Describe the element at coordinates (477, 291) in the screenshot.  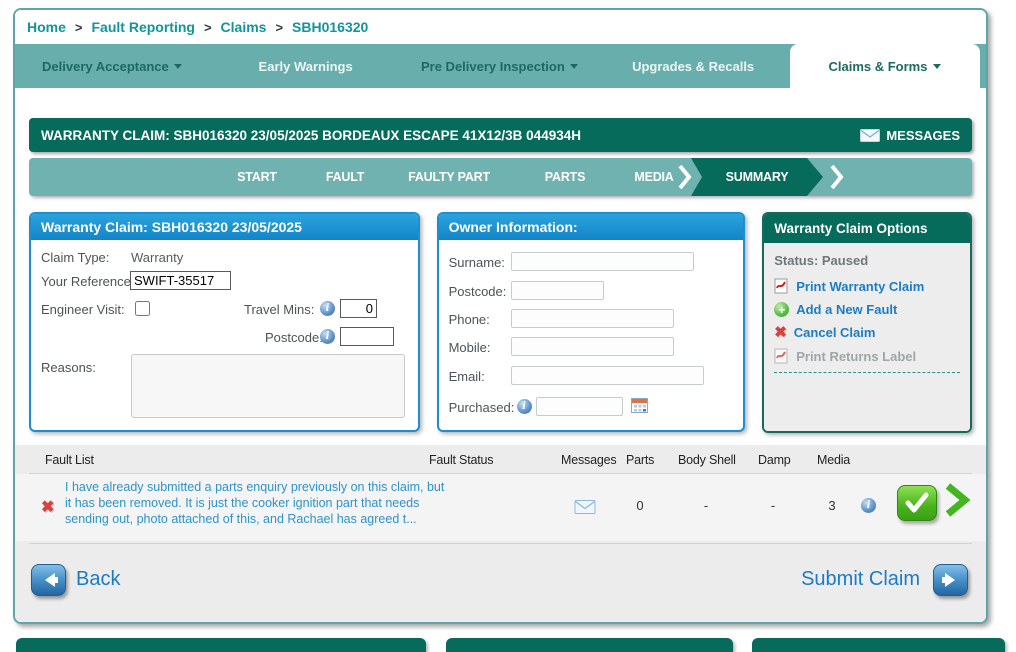
I see `owner-postcode-label: Postcode:` at that location.